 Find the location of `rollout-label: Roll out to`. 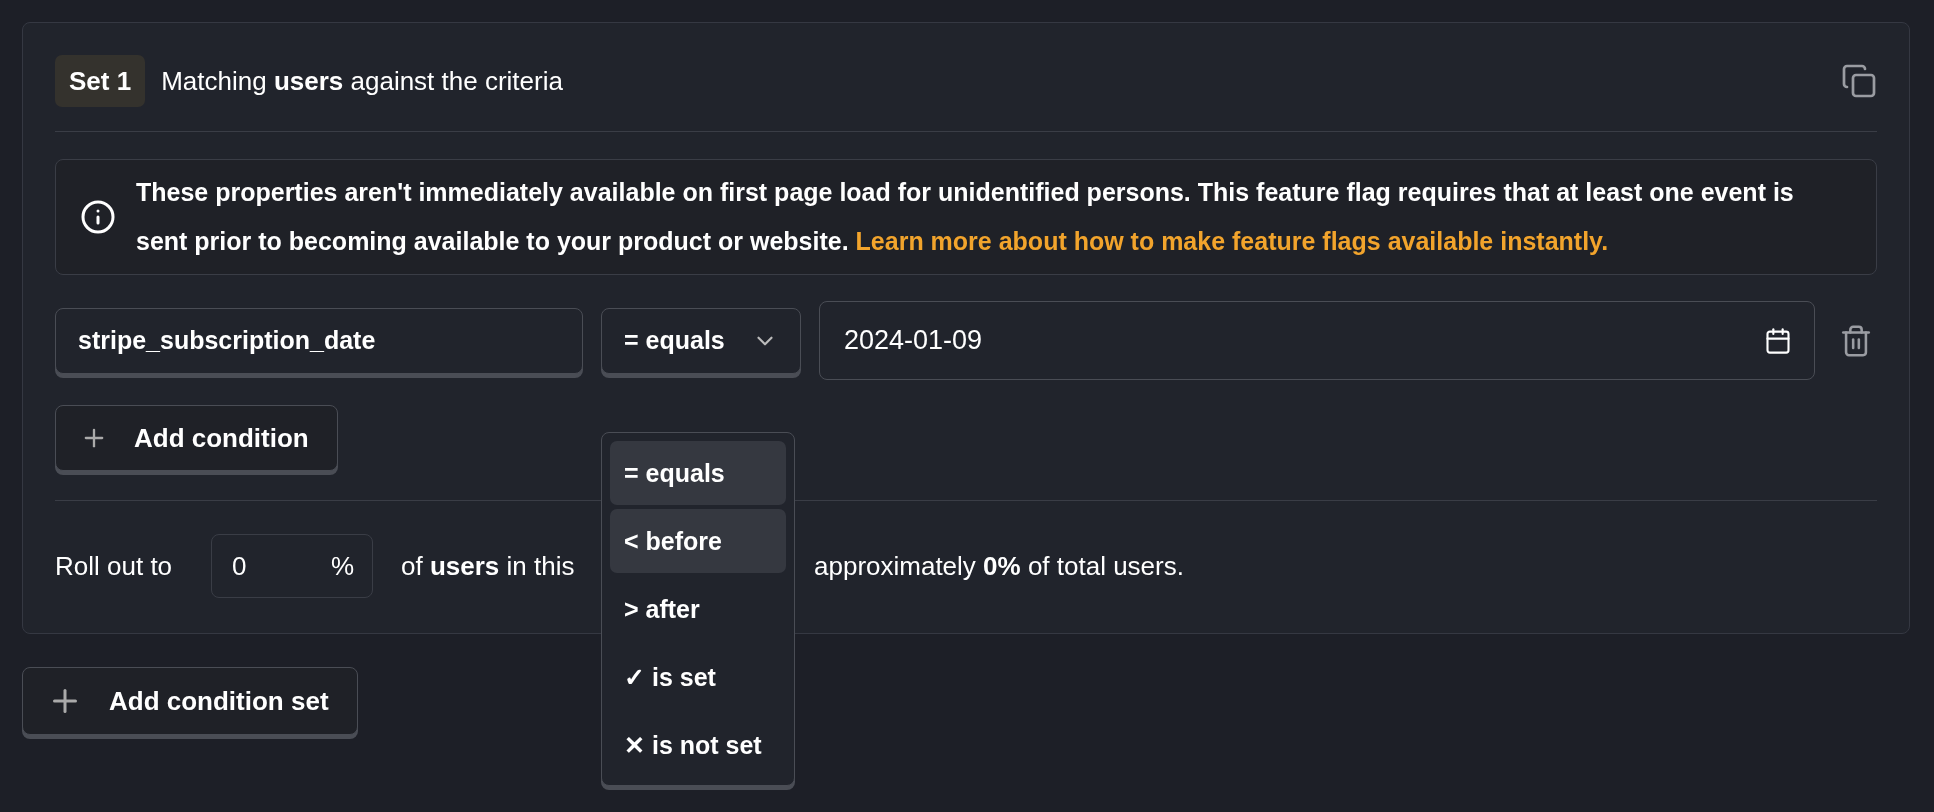

rollout-label: Roll out to is located at coordinates (114, 566).